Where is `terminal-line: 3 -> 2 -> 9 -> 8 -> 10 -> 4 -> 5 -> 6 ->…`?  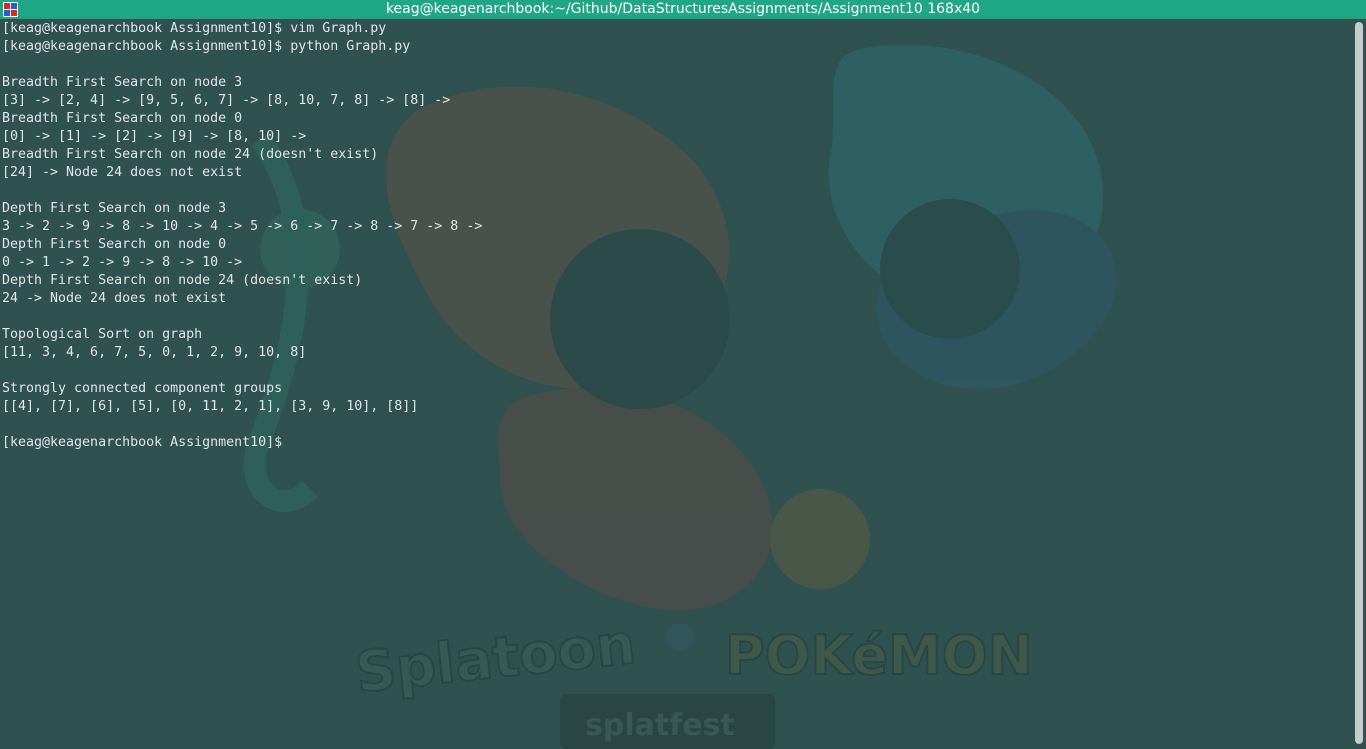
terminal-line: 3 -> 2 -> 9 -> 8 -> 10 -> 4 -> 5 -> 6 ->… is located at coordinates (242, 226).